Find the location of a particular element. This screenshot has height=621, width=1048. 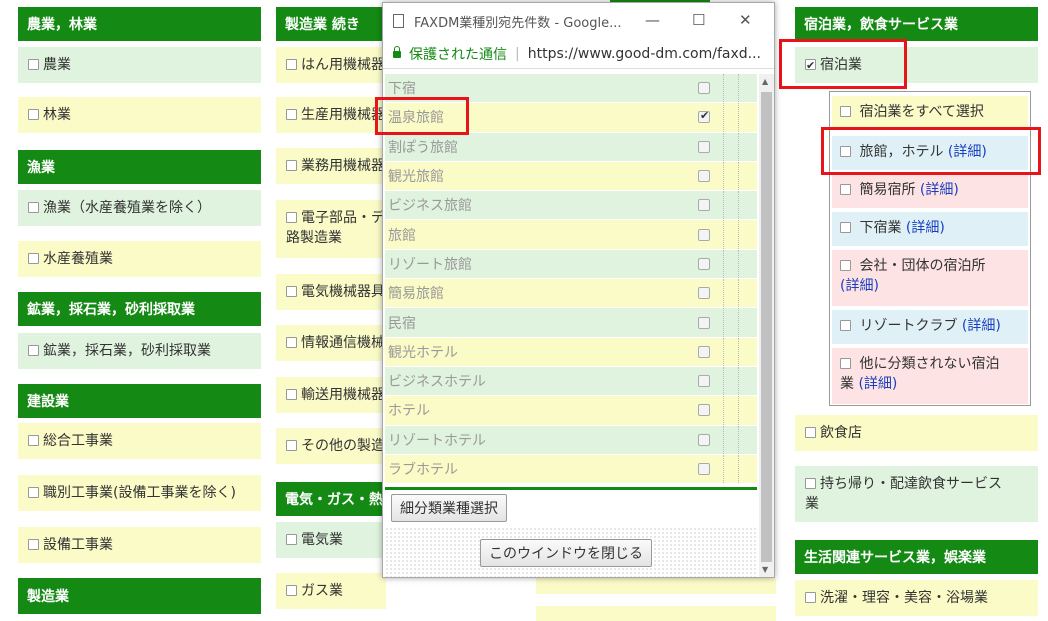

checkbox-electronic-parts: 電子部品・デ 路製造業 is located at coordinates (331, 229).